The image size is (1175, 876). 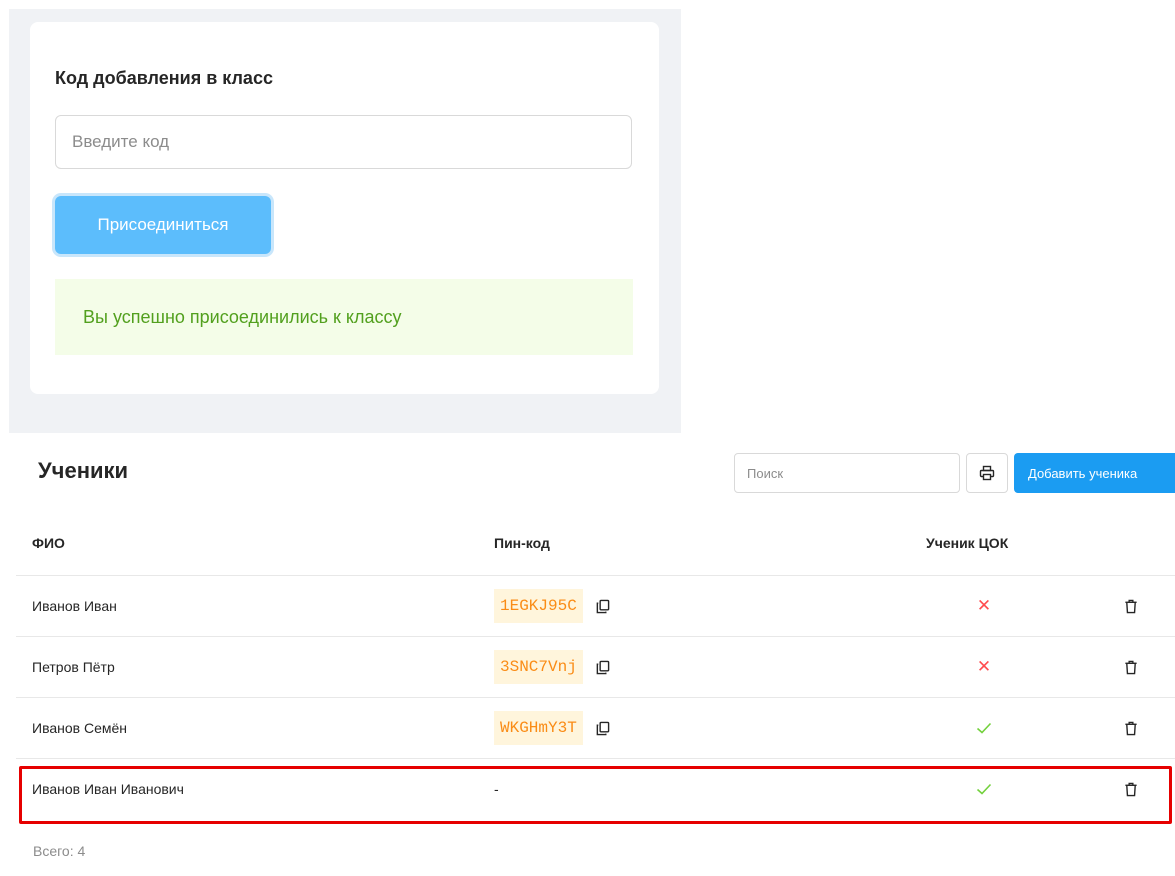 I want to click on table-row: Петров Пётр 3SNC7Vnj ✕, so click(x=595, y=667).